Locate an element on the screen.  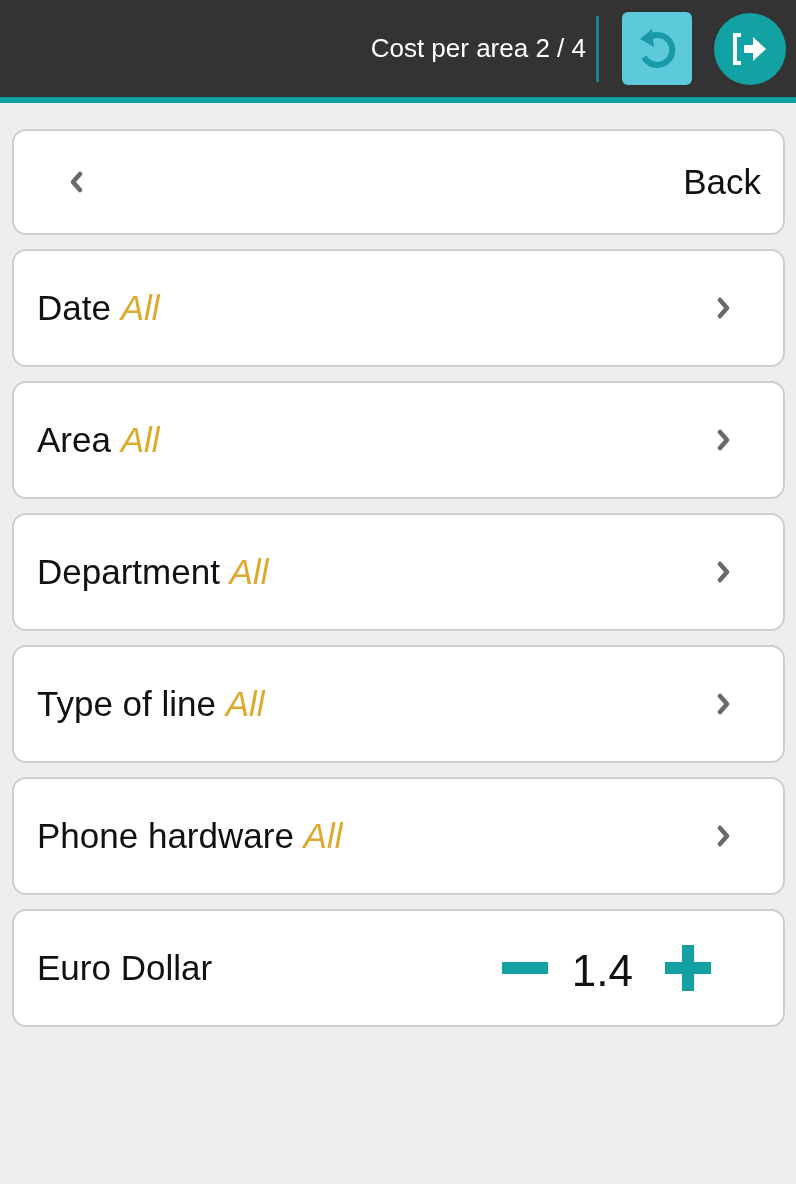
exchange-rate-label: Euro Dollar is located at coordinates (125, 968).